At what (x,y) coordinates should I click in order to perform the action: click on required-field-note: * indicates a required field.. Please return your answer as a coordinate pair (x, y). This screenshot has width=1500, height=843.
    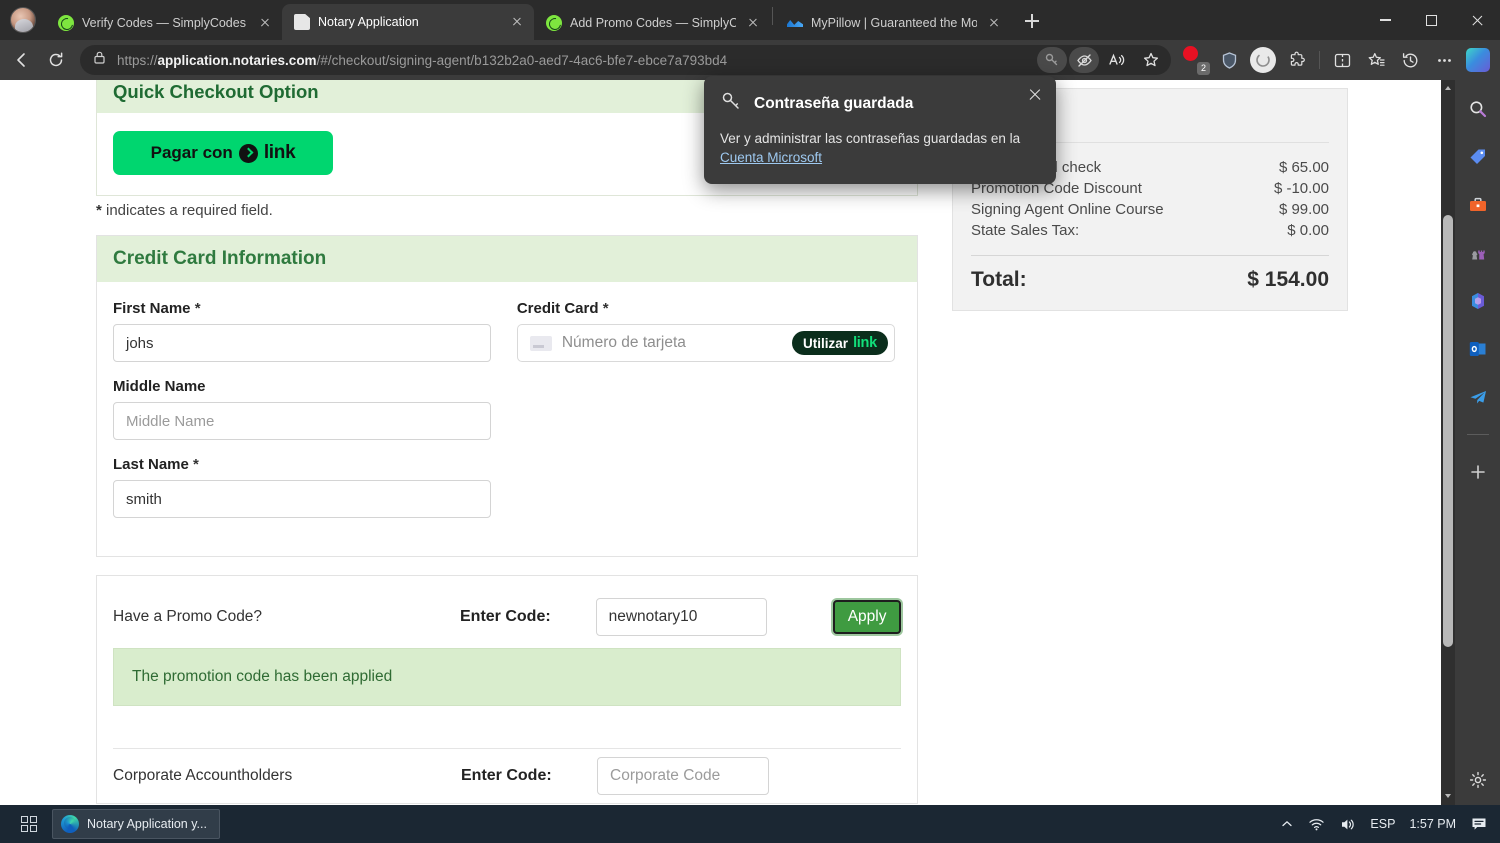
    Looking at the image, I should click on (184, 210).